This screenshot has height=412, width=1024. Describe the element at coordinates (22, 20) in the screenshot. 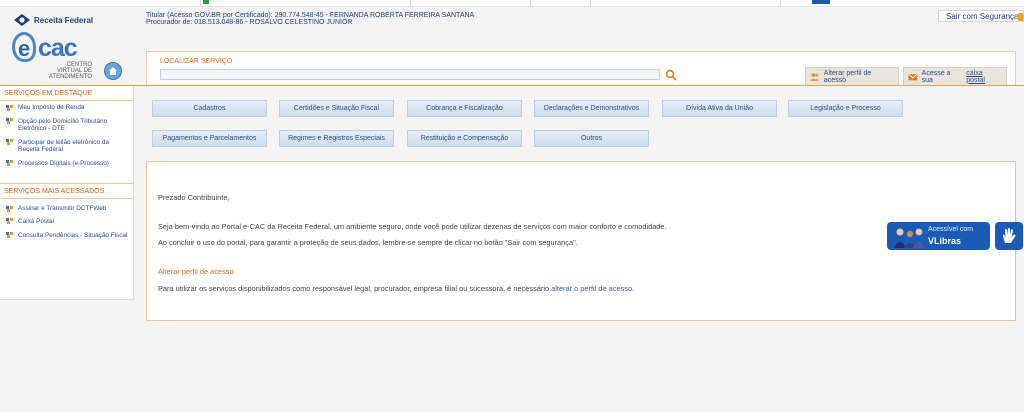

I see `brasao-icon` at that location.